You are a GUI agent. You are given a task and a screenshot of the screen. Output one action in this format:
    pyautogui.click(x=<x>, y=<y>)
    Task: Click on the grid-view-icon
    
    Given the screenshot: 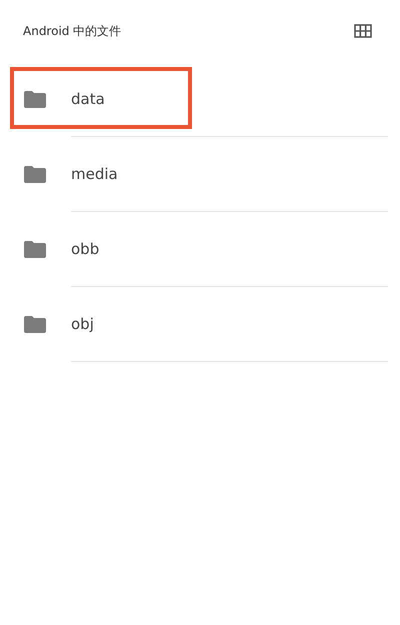 What is the action you would take?
    pyautogui.click(x=363, y=31)
    